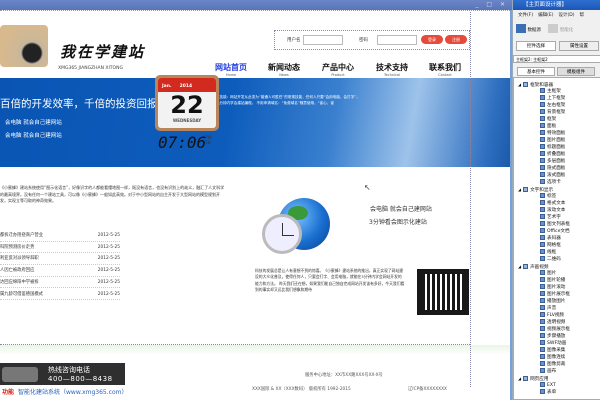  What do you see at coordinates (552, 280) in the screenshot?
I see `tree-item: 图片轮播` at bounding box center [552, 280].